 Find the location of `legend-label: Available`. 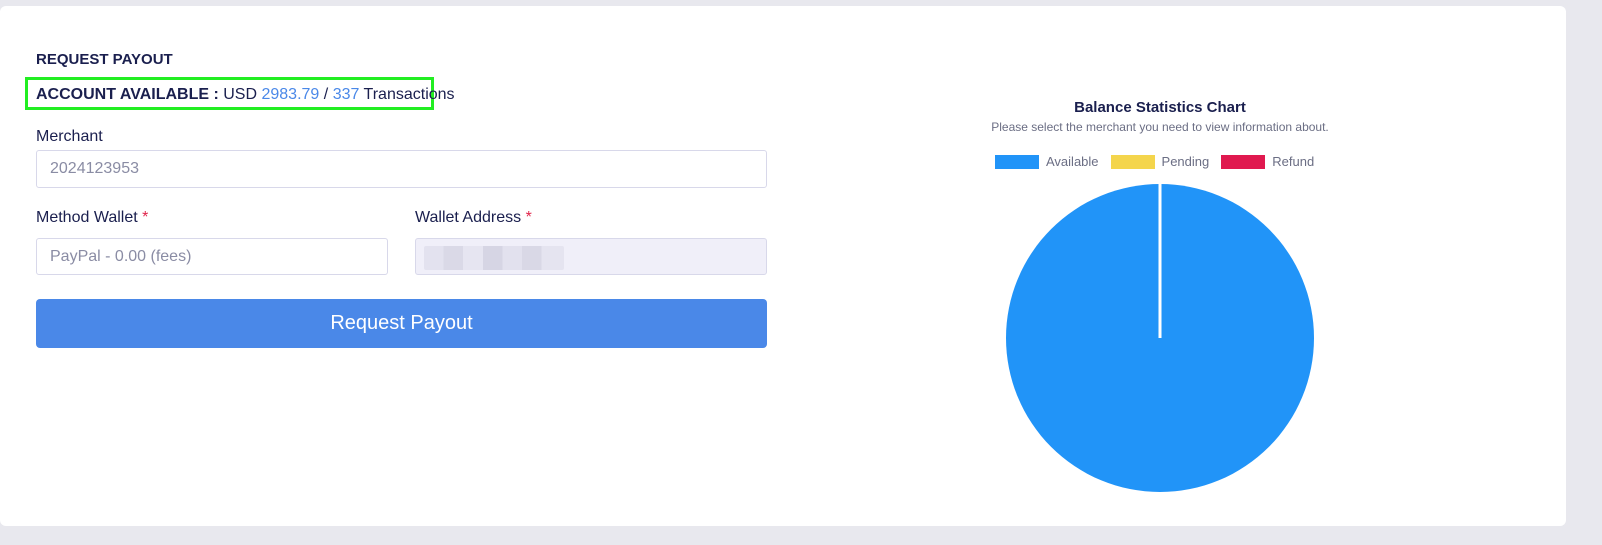

legend-label: Available is located at coordinates (1072, 161).